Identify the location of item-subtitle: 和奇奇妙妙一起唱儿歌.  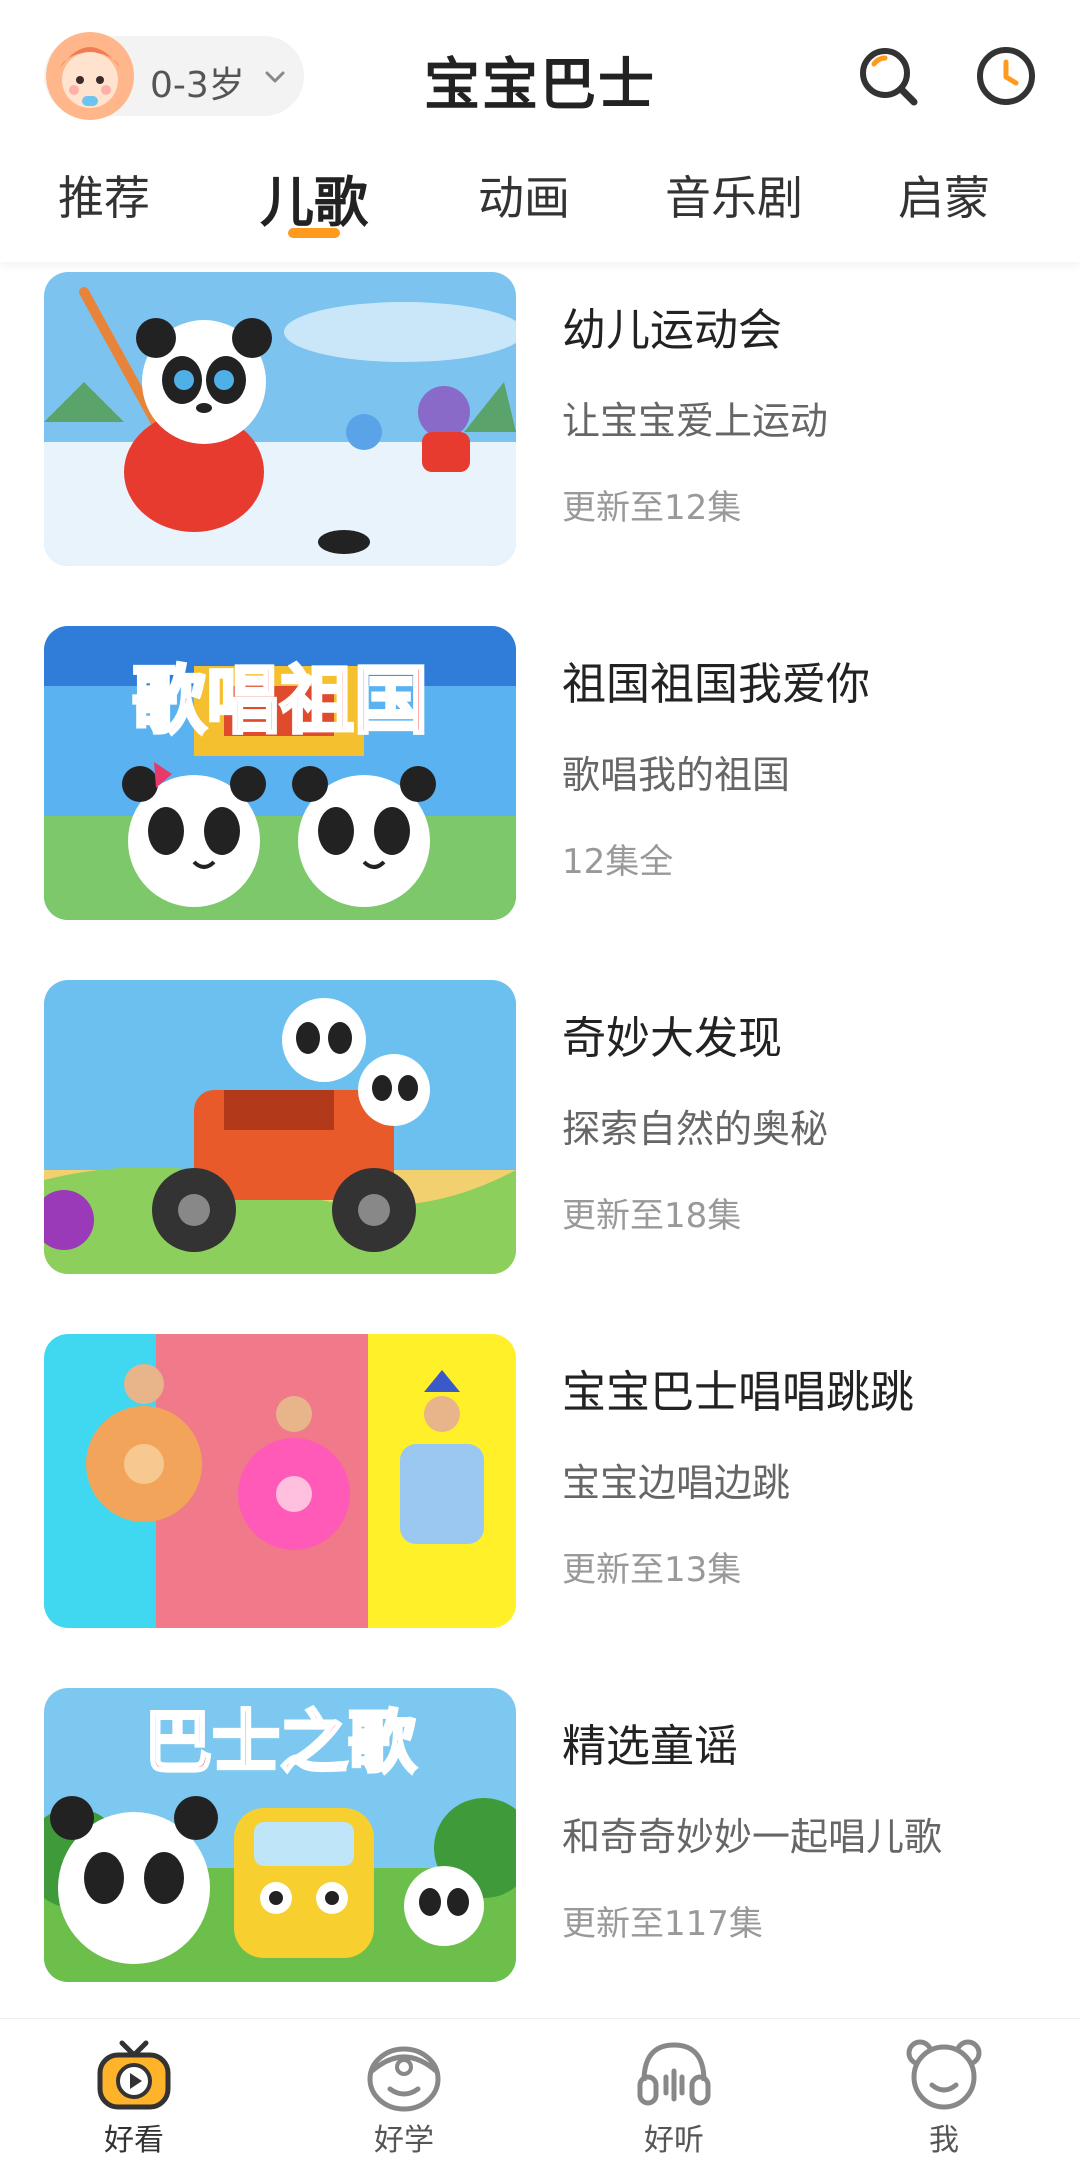
(752, 1837).